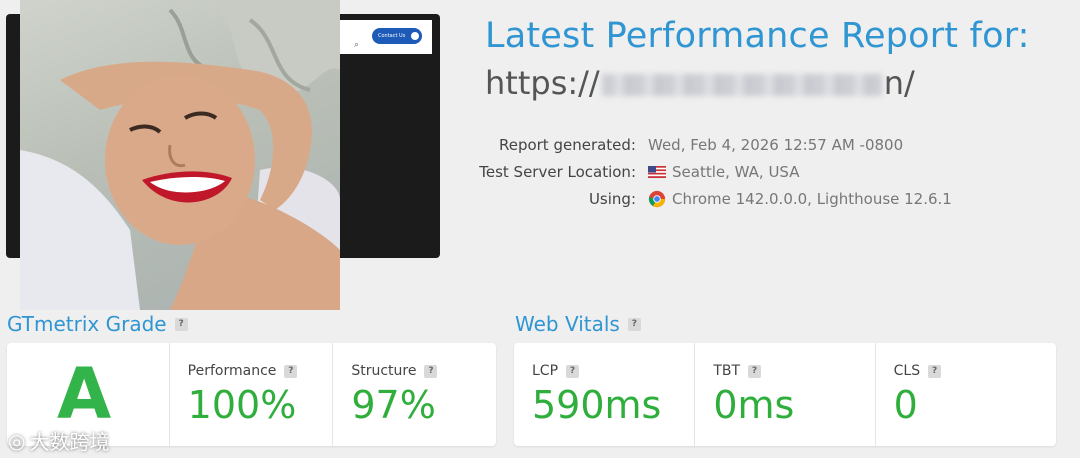  I want to click on watermark-logo-icon: ◎, so click(17, 440).